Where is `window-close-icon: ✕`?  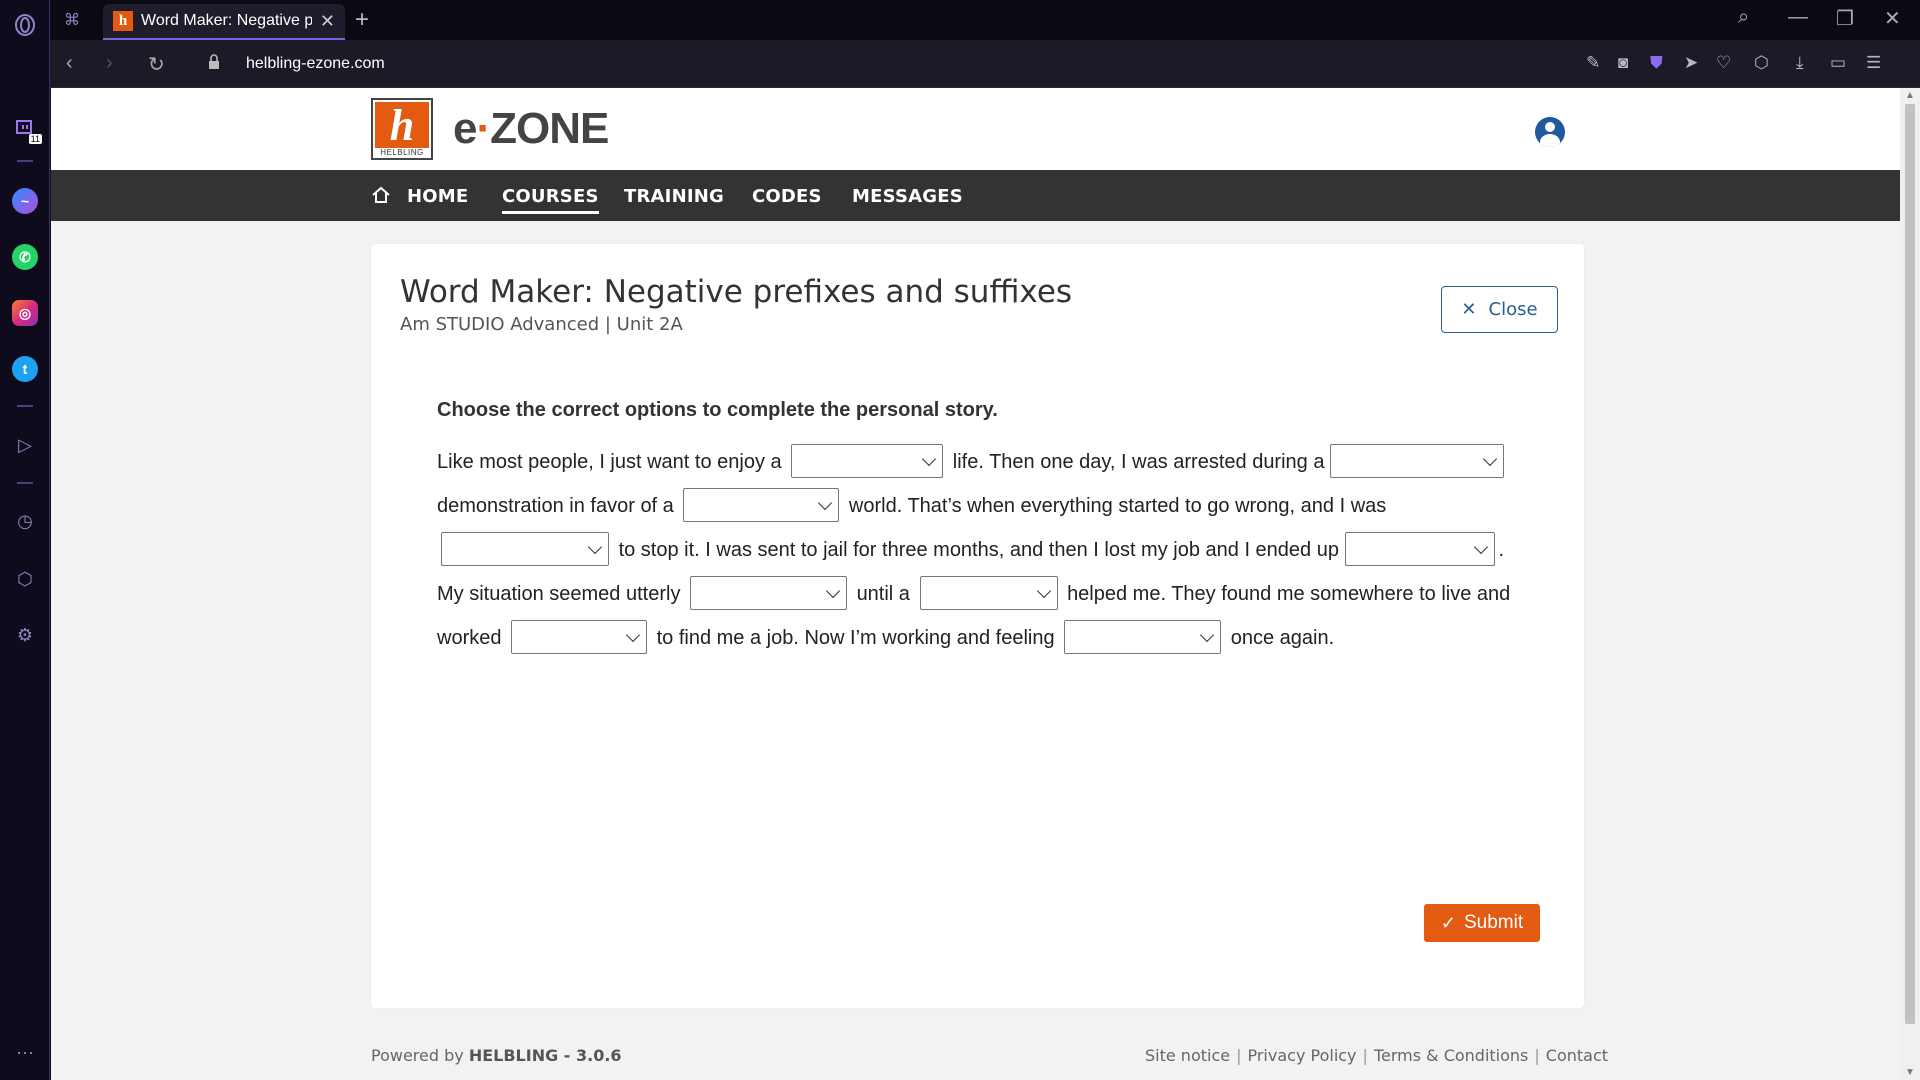
window-close-icon: ✕ is located at coordinates (1892, 18).